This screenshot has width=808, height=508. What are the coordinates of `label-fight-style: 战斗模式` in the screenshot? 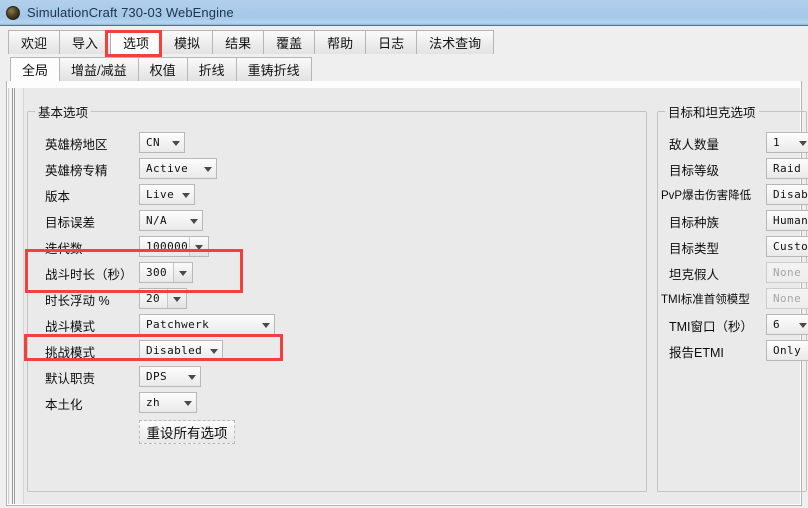 It's located at (70, 326).